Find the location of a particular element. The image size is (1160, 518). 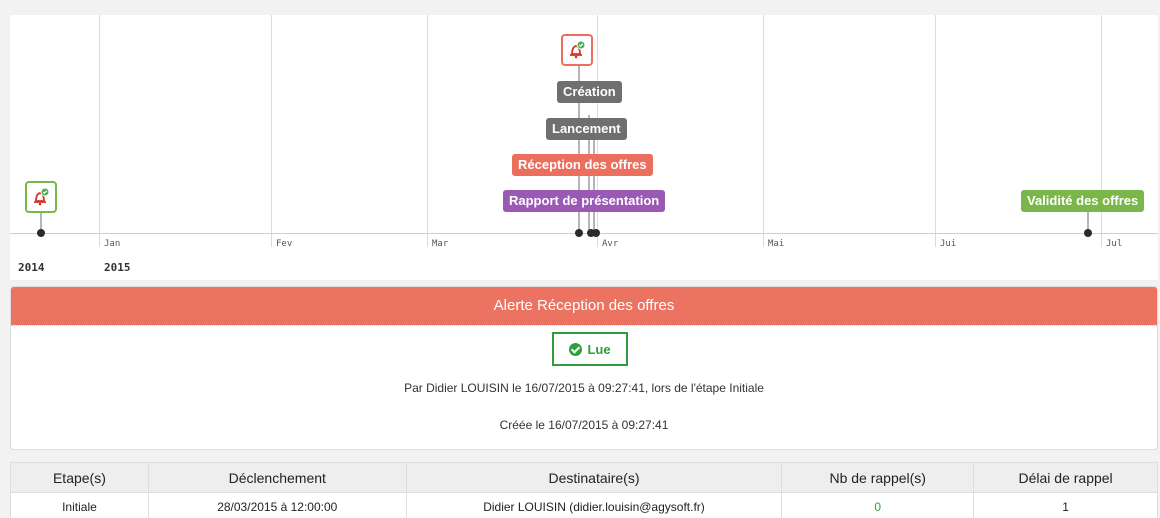

month-label: Fev is located at coordinates (284, 244).